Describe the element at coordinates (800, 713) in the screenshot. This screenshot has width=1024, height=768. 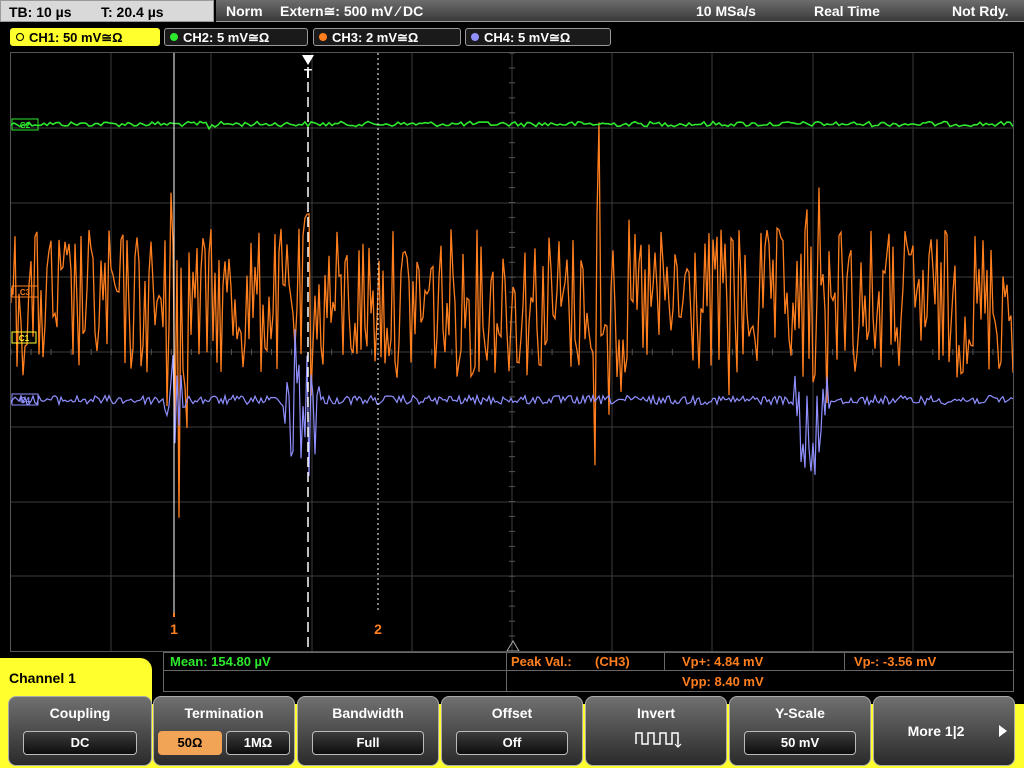
I see `yscale-label: Y-Scale` at that location.